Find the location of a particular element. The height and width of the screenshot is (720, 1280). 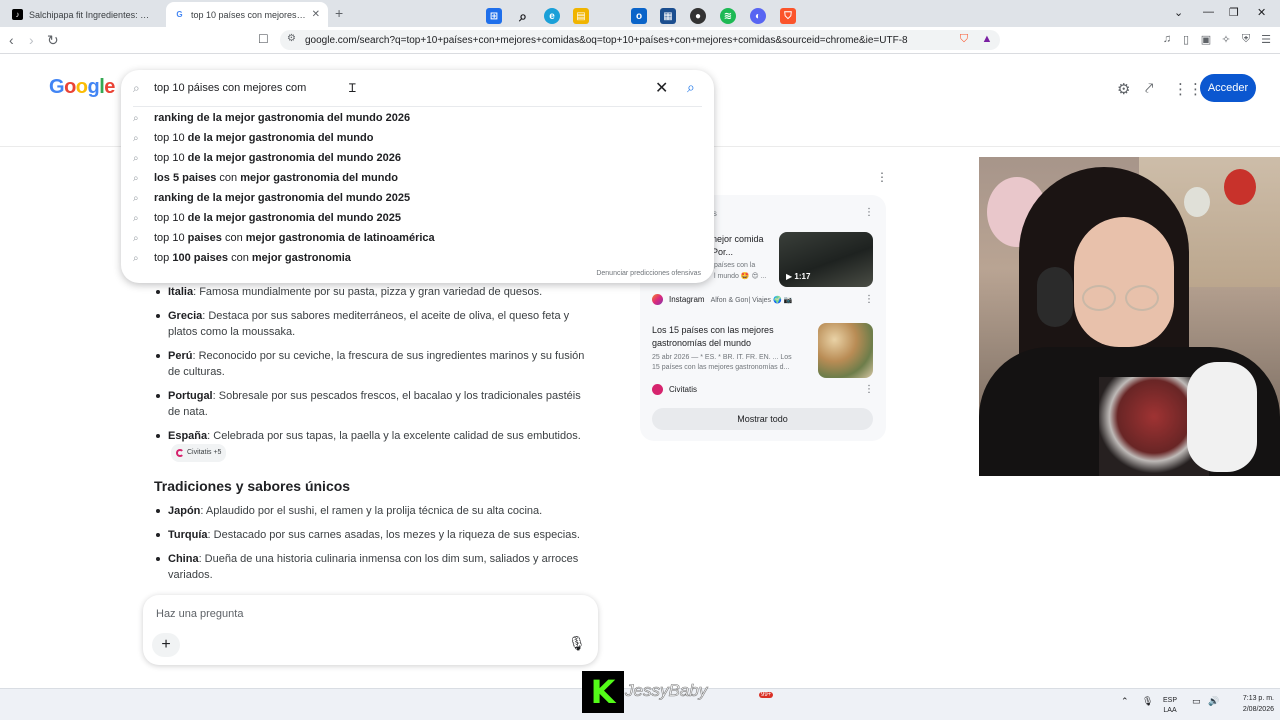

article-thumbnail is located at coordinates (845, 350).